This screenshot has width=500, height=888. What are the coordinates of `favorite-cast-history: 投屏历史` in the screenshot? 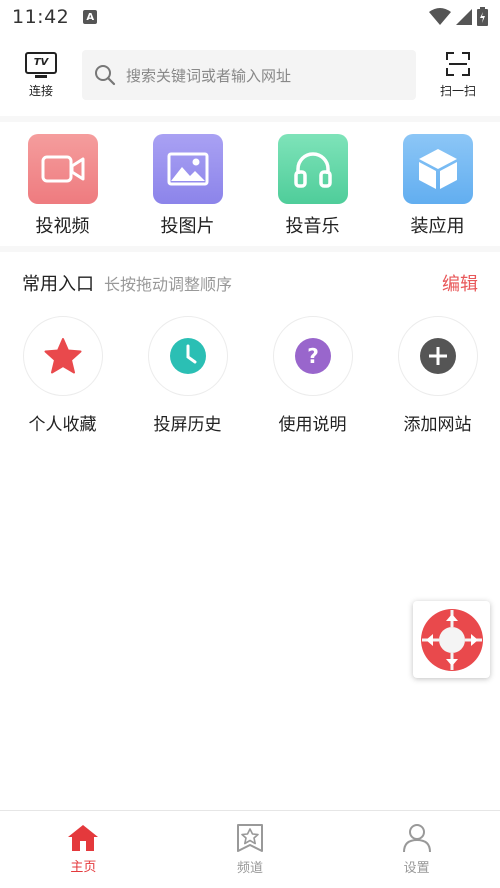 It's located at (187, 376).